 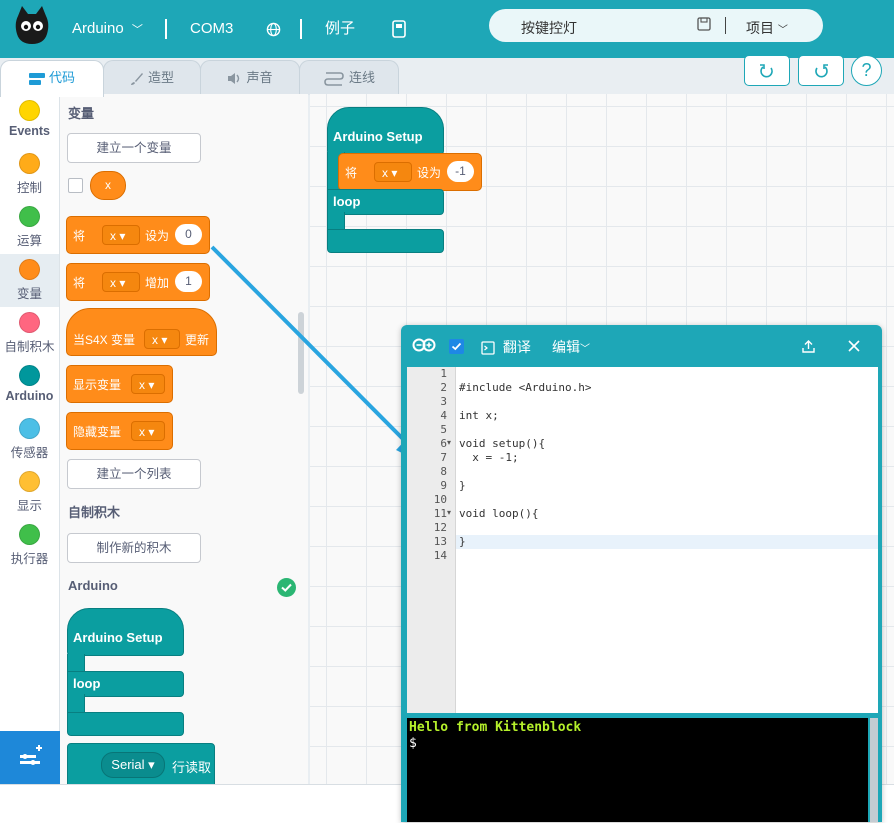 I want to click on category-label: 运算, so click(x=29, y=241).